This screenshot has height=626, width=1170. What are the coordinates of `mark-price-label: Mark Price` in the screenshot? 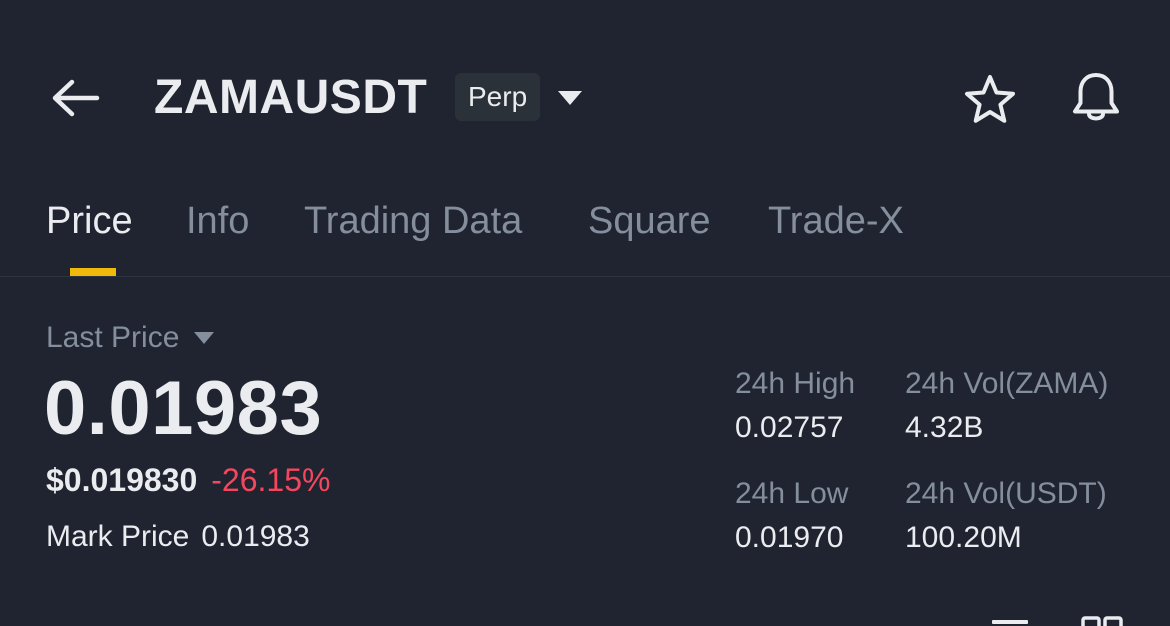 It's located at (118, 536).